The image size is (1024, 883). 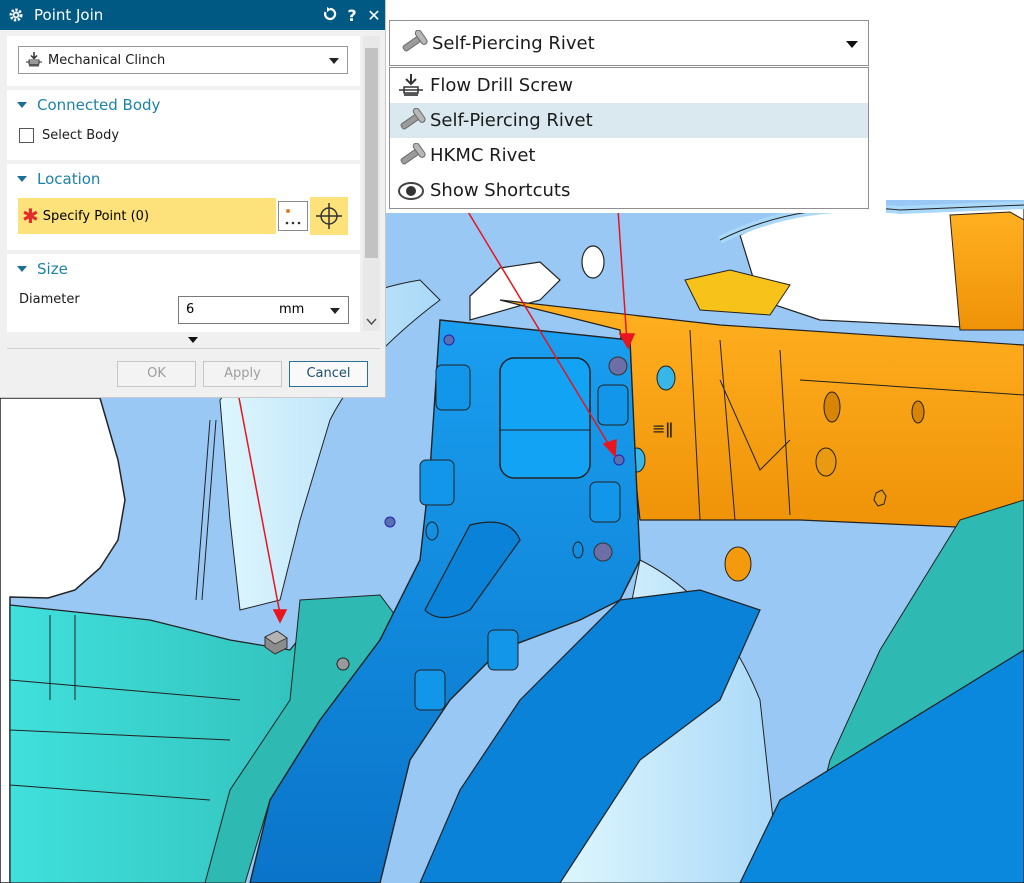 I want to click on unit-dropdown-icon, so click(x=335, y=311).